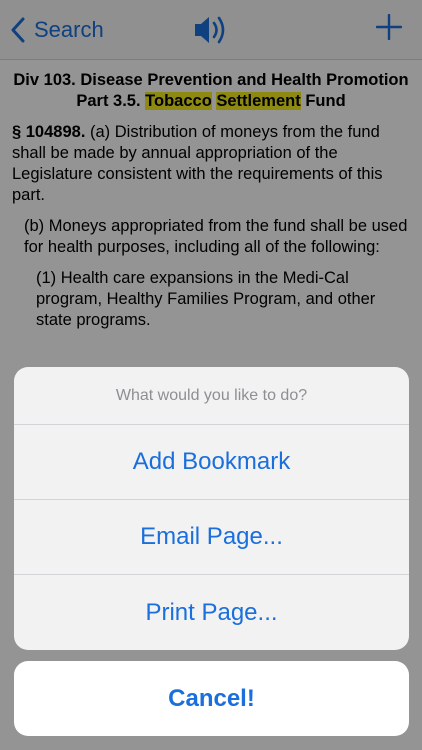  What do you see at coordinates (211, 396) in the screenshot?
I see `action-sheet-title: What would you like to do?` at bounding box center [211, 396].